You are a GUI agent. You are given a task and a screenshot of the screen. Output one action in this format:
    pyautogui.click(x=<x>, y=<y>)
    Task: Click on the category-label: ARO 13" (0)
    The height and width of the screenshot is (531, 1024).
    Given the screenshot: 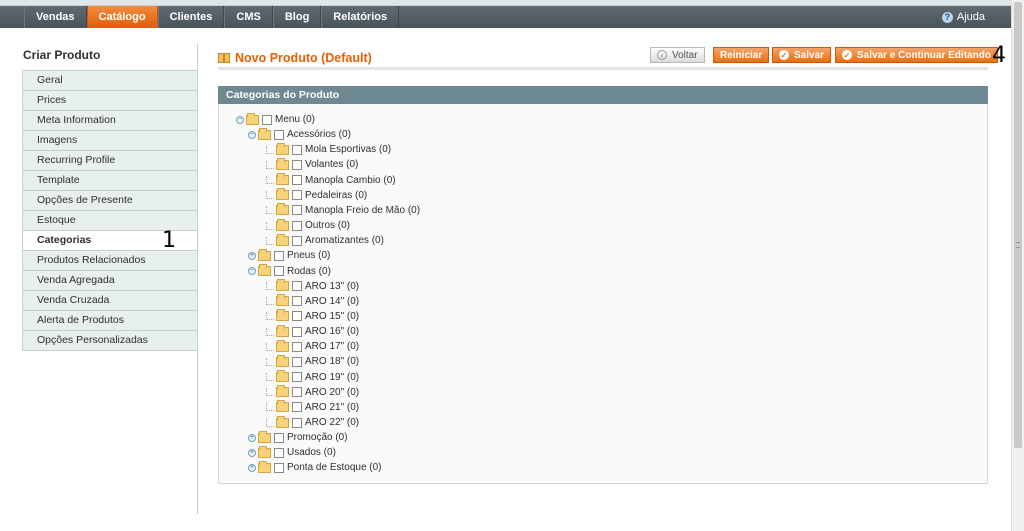 What is the action you would take?
    pyautogui.click(x=332, y=286)
    